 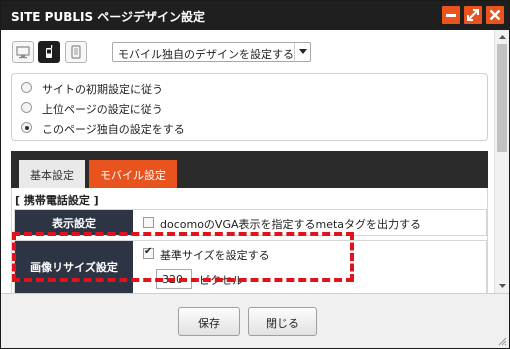 I want to click on close-button, so click(x=495, y=15).